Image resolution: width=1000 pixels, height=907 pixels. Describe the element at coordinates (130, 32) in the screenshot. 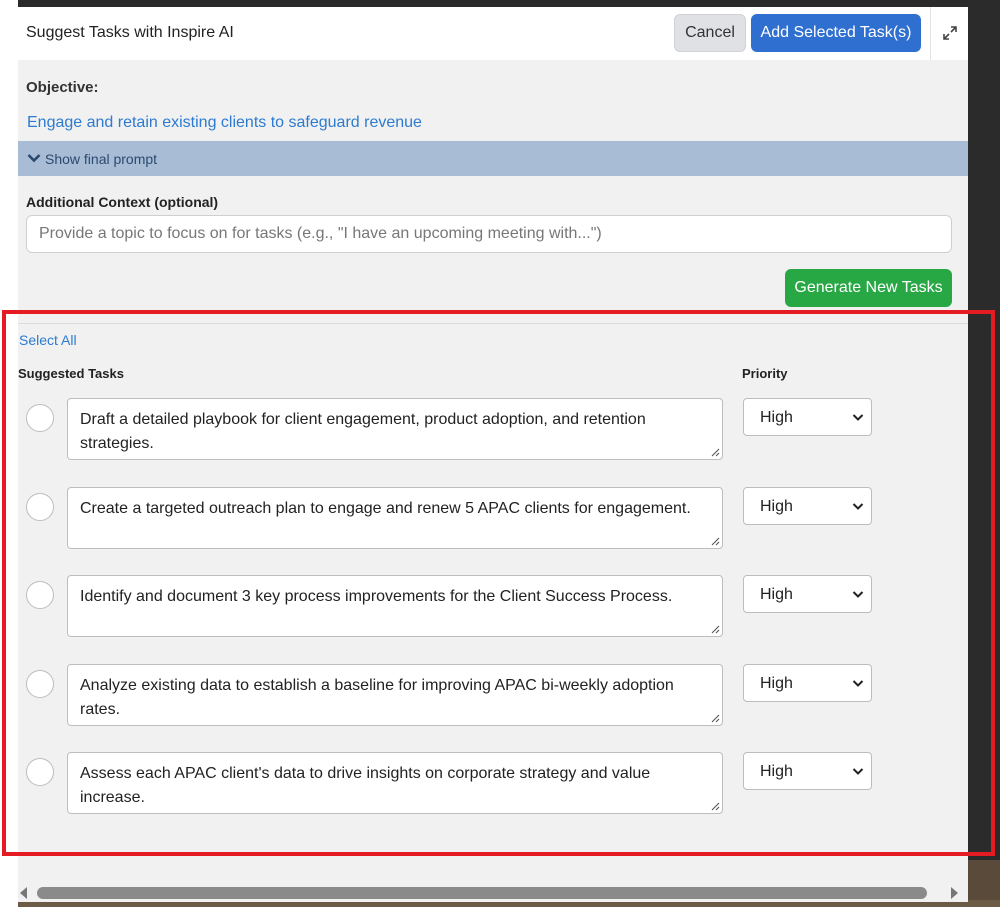

I see `modal-title: Suggest Tasks with Inspire AI` at that location.